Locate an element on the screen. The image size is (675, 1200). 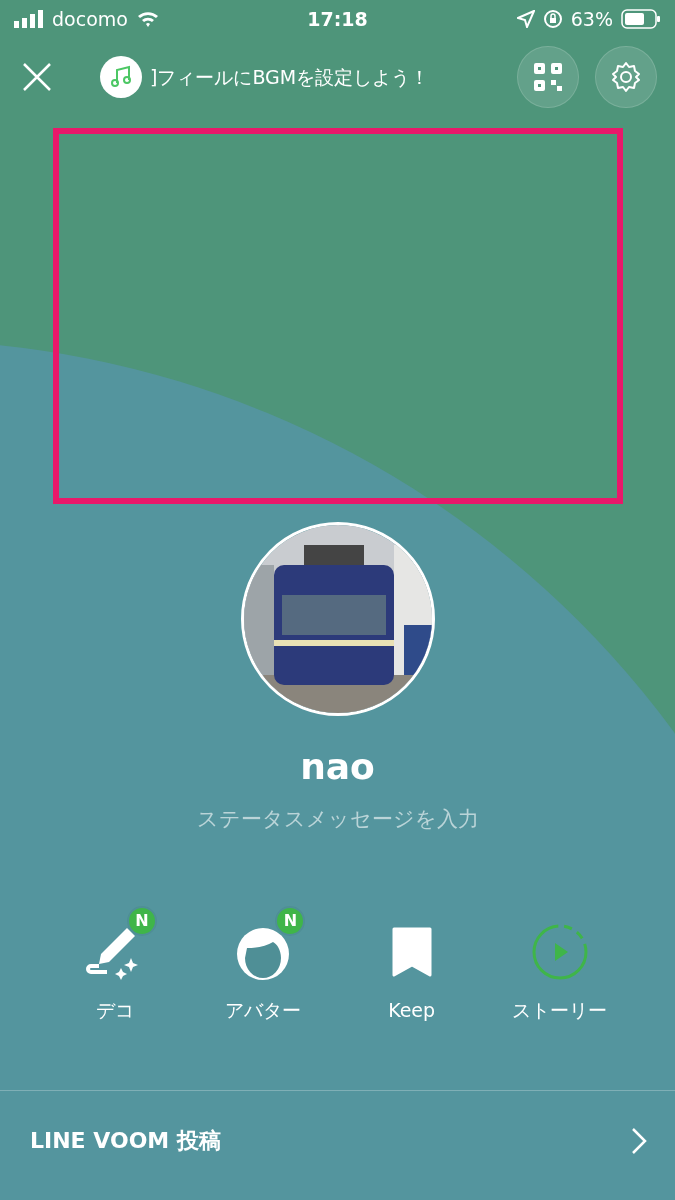
bgm-banner-text: ]フィールにBGMを設定しよう！ is located at coordinates (333, 77).